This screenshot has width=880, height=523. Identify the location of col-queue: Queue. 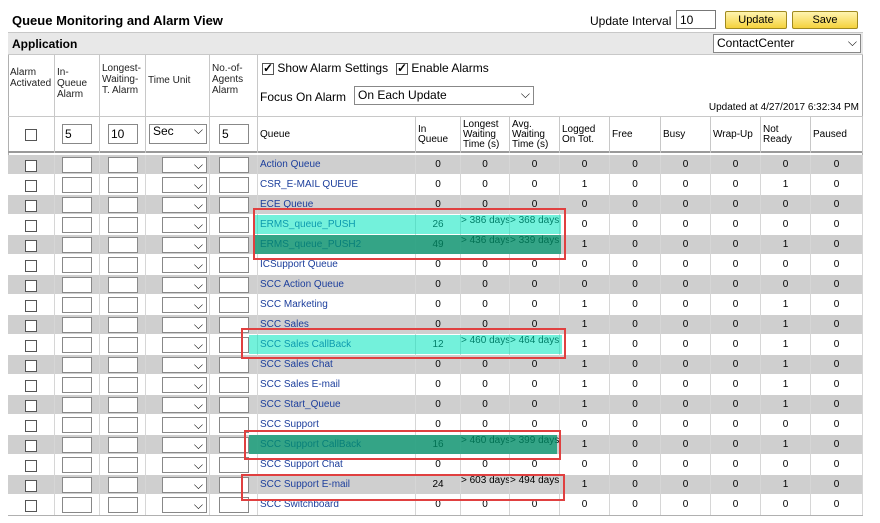
(337, 135).